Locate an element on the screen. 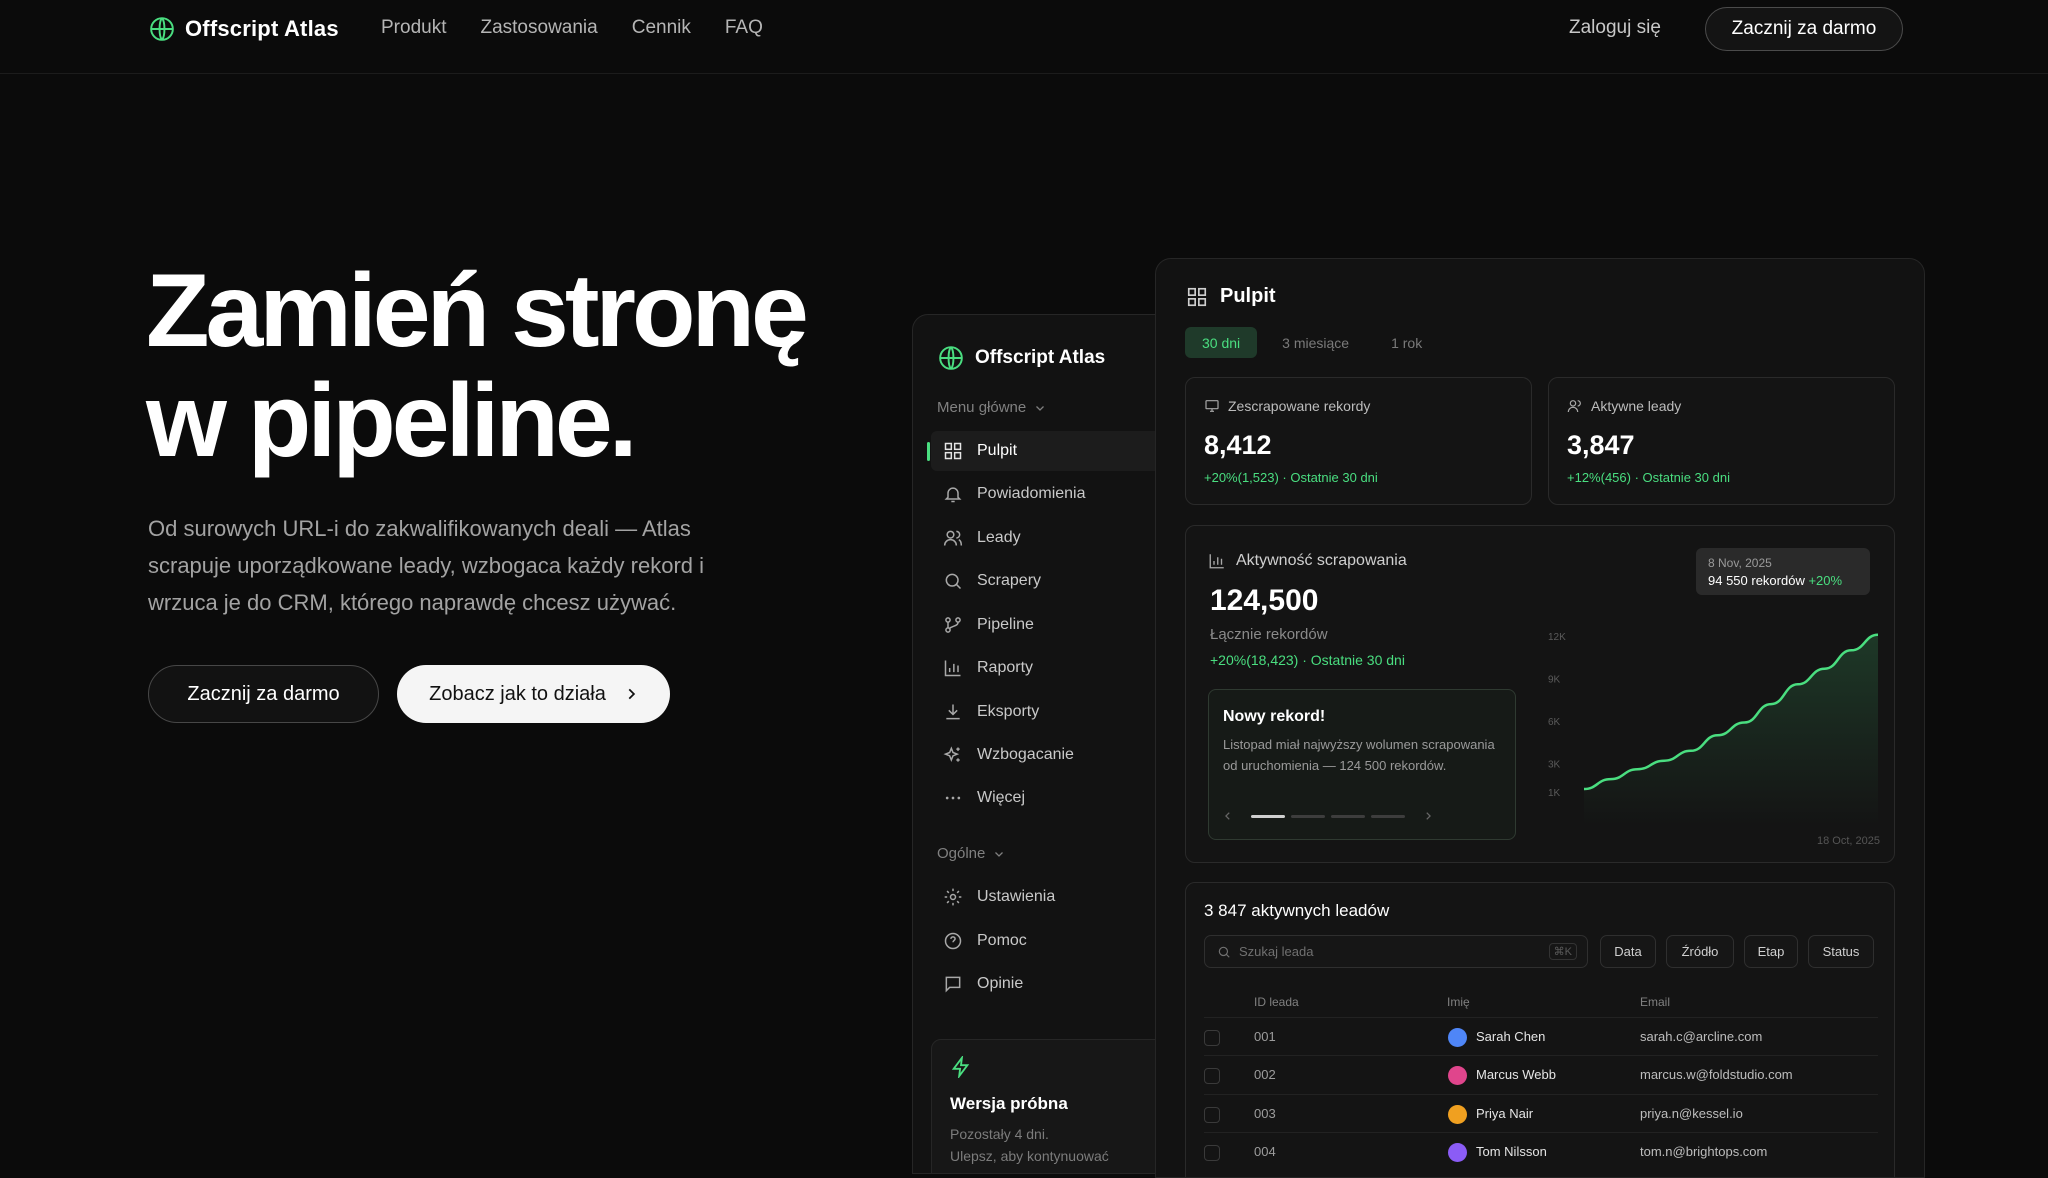  lead-id: 003 is located at coordinates (1265, 1113).